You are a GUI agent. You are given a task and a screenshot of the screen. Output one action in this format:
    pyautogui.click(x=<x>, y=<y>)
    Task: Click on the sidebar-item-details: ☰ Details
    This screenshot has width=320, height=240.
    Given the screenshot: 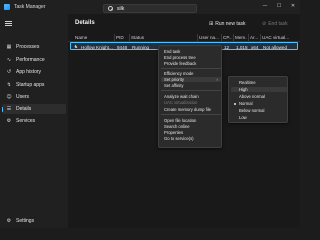 What is the action you would take?
    pyautogui.click(x=34, y=109)
    